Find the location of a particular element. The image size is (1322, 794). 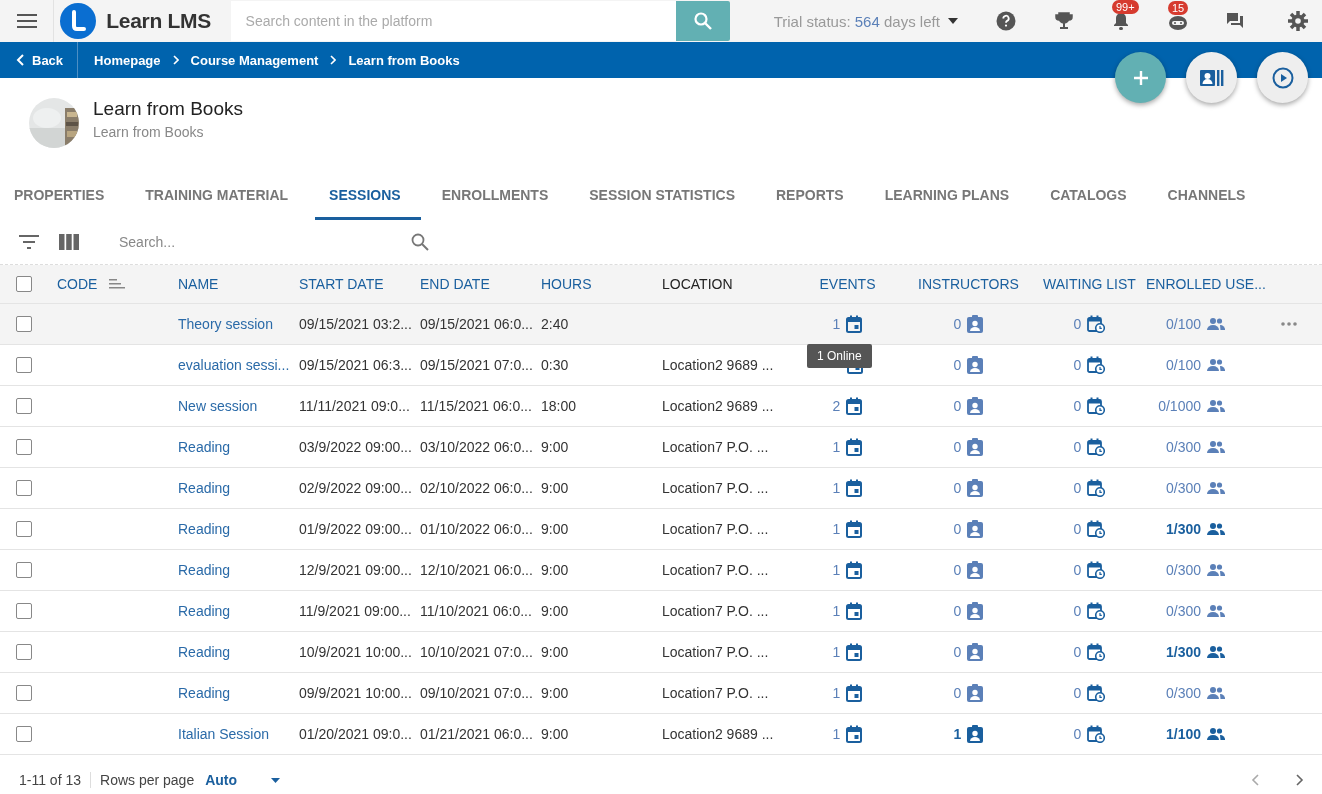

chat-icon is located at coordinates (1235, 21).